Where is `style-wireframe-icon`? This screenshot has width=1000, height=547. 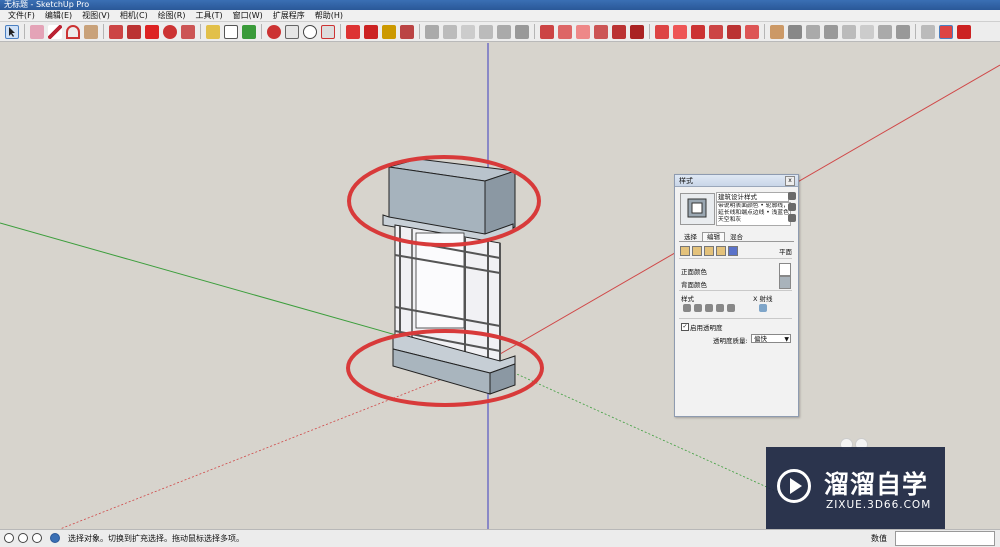 style-wireframe-icon is located at coordinates (565, 31).